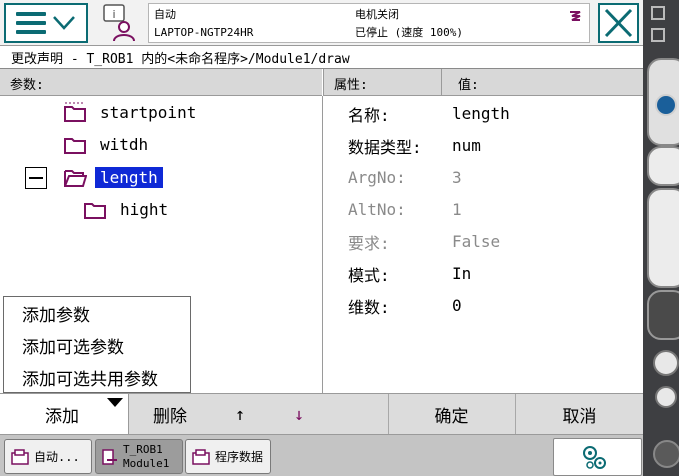 This screenshot has width=679, height=476. Describe the element at coordinates (204, 32) in the screenshot. I see `controller-name: LAPTOP-NGTP24HR` at that location.